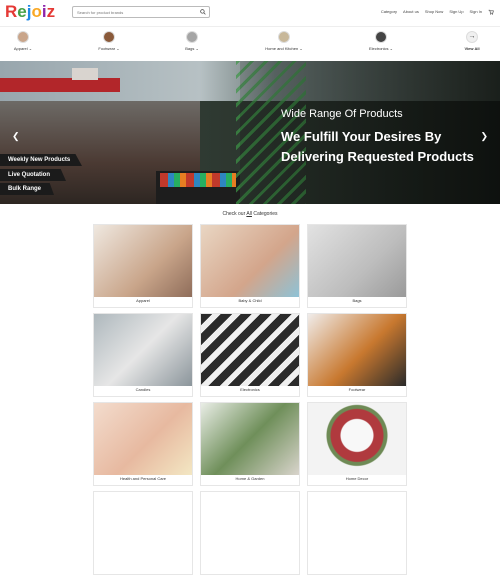 This screenshot has height=575, width=500. I want to click on tile-electronics: Electronics, so click(250, 355).